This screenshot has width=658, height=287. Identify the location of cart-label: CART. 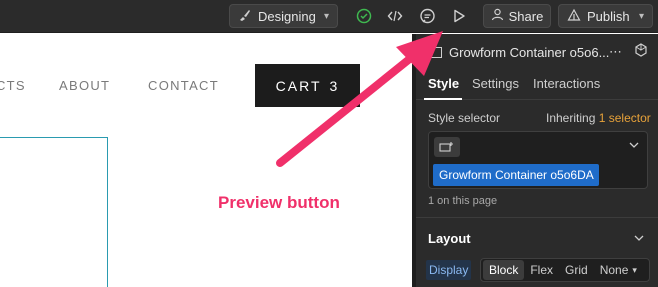
(298, 85).